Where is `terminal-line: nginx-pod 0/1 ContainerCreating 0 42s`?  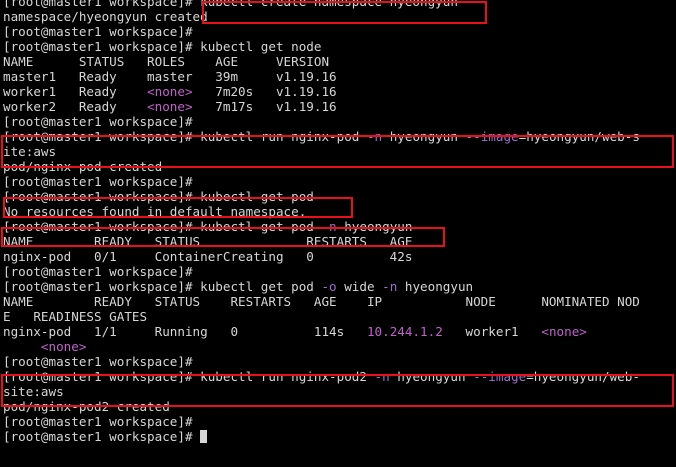 terminal-line: nginx-pod 0/1 ContainerCreating 0 42s is located at coordinates (207, 256).